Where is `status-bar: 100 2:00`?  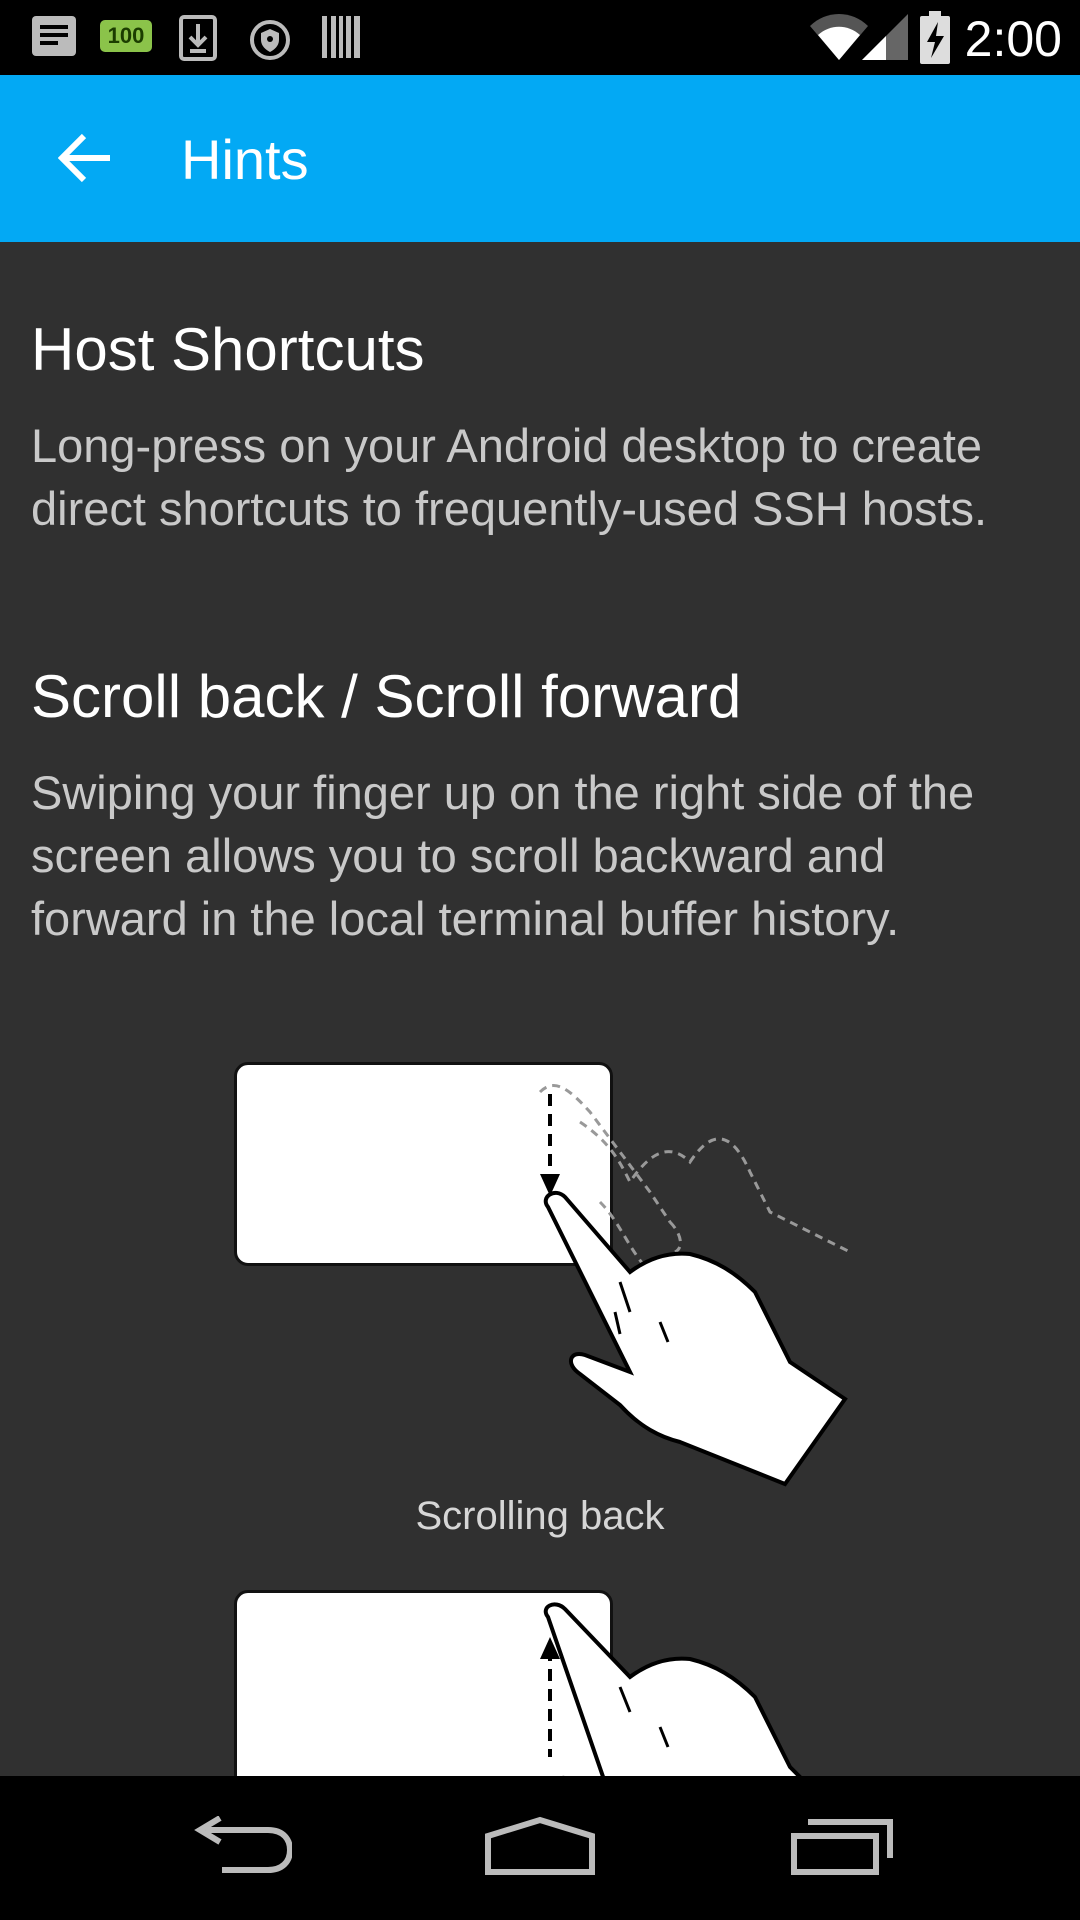
status-bar: 100 2:00 is located at coordinates (540, 37).